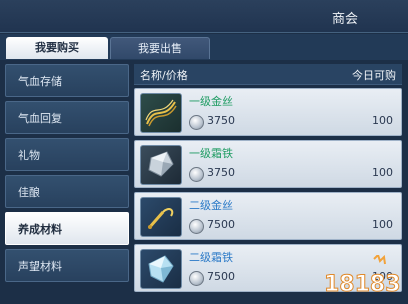  I want to click on column-header-limit: 今日可购, so click(374, 75).